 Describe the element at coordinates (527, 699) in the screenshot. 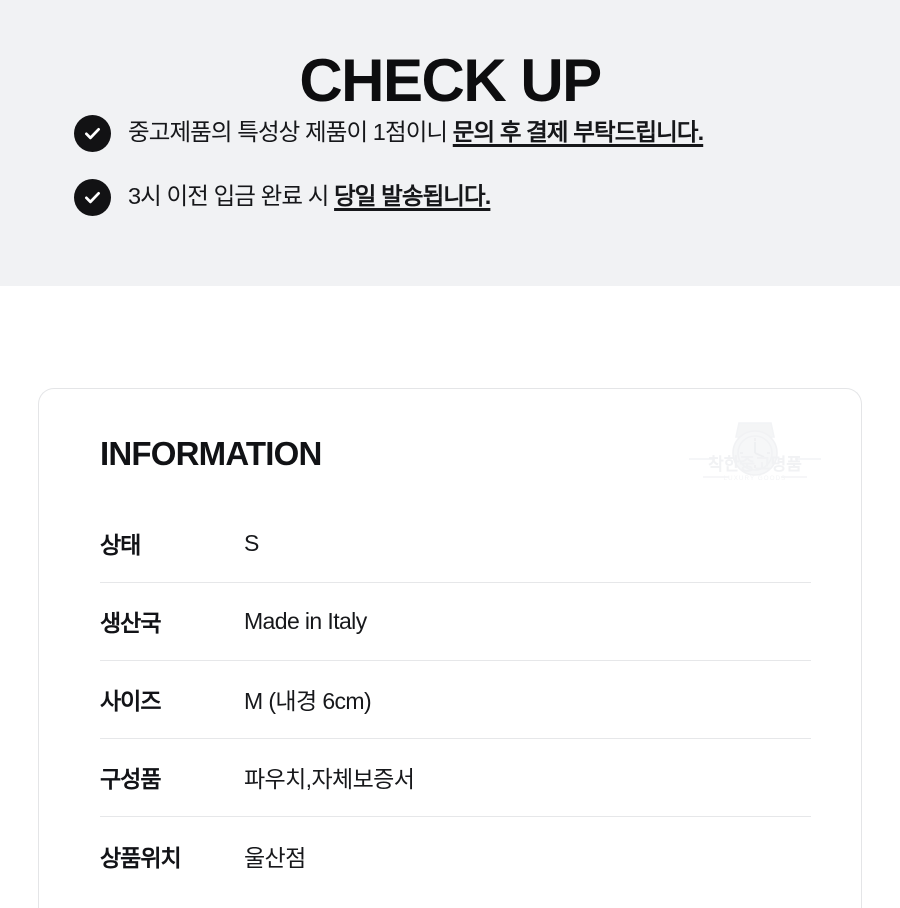

I see `row-value: M (내경 6cm)` at that location.